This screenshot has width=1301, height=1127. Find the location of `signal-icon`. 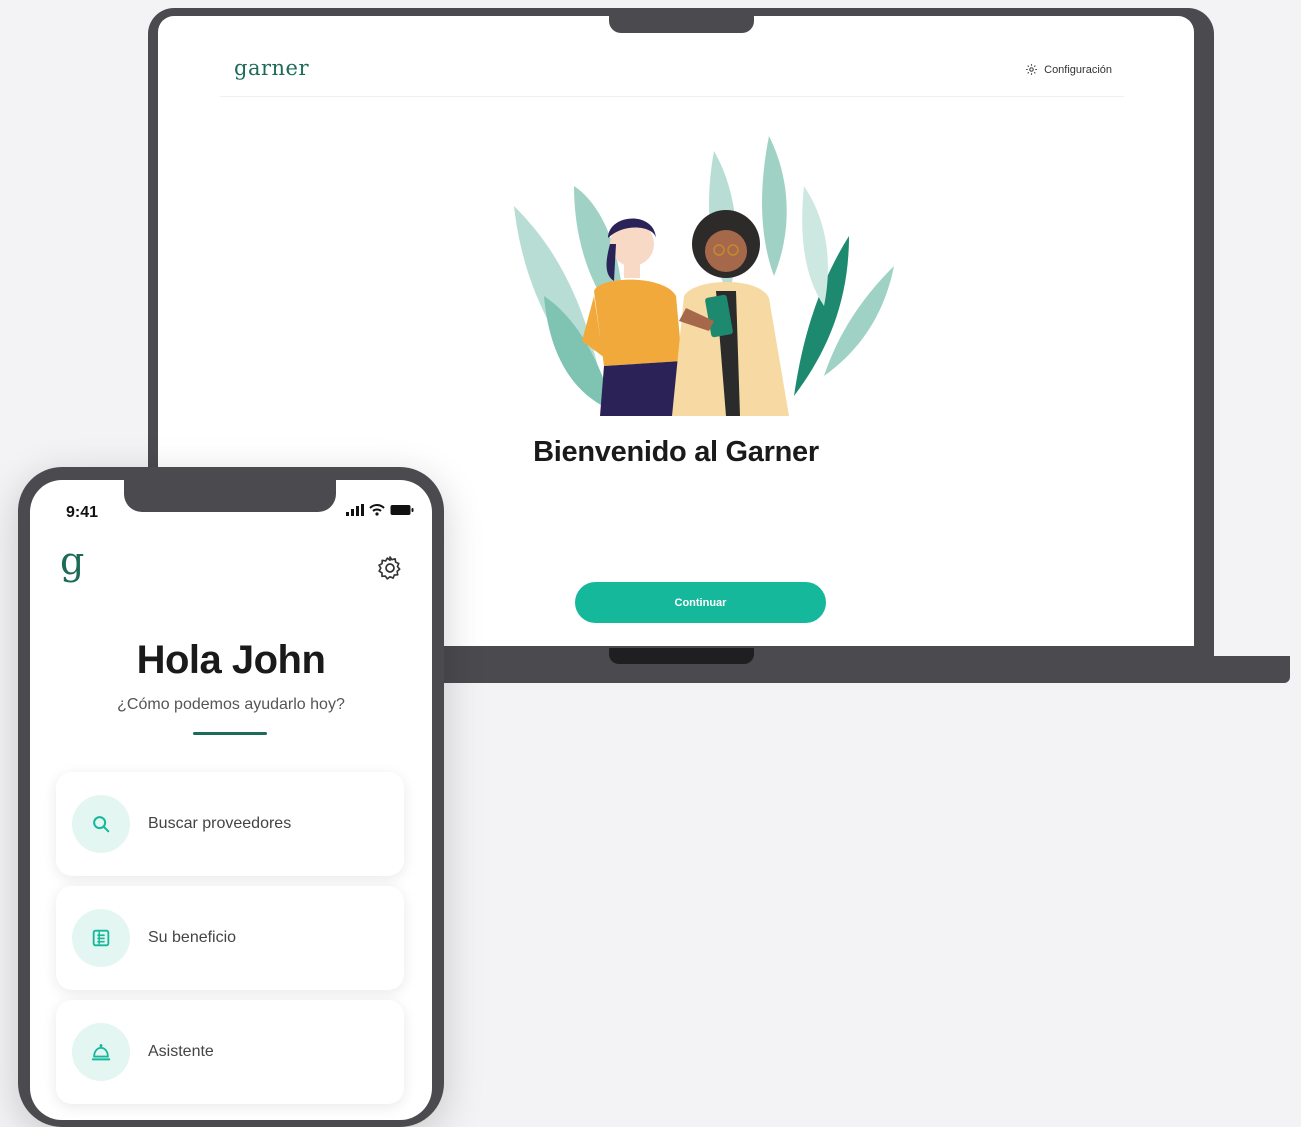

signal-icon is located at coordinates (355, 510).